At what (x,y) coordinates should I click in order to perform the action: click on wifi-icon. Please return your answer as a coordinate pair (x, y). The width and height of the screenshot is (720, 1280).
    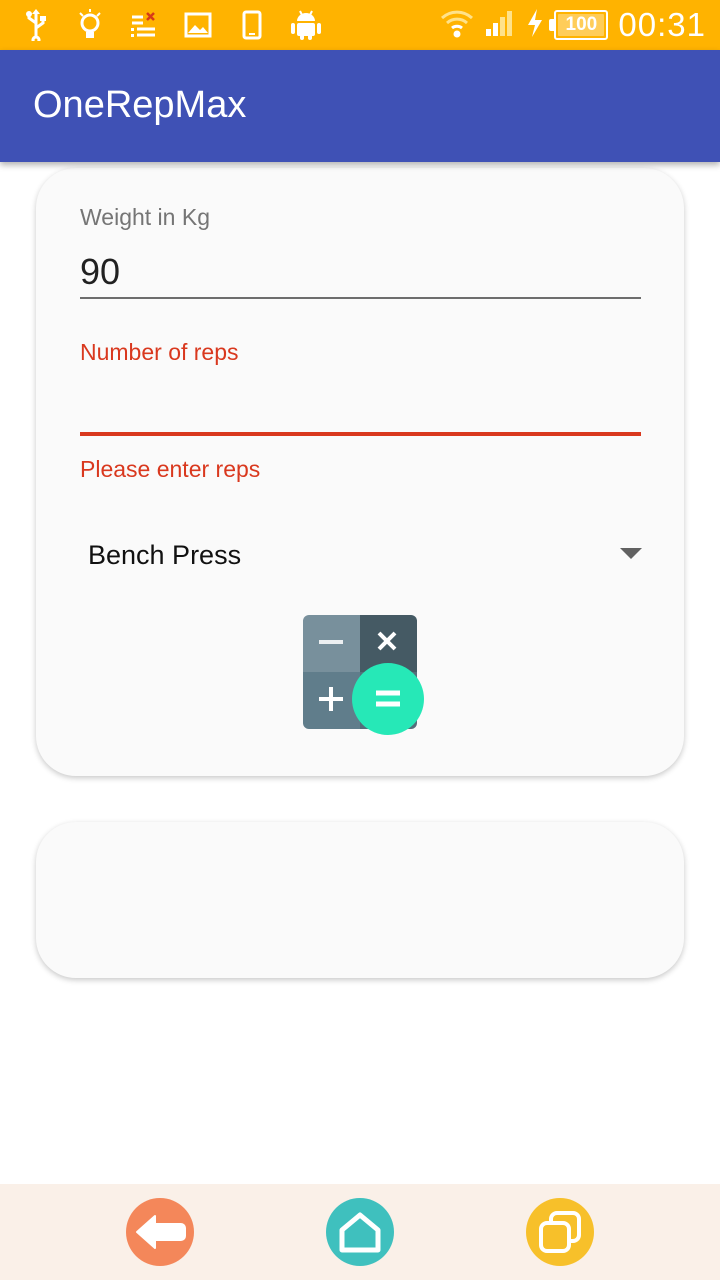
    Looking at the image, I should click on (457, 25).